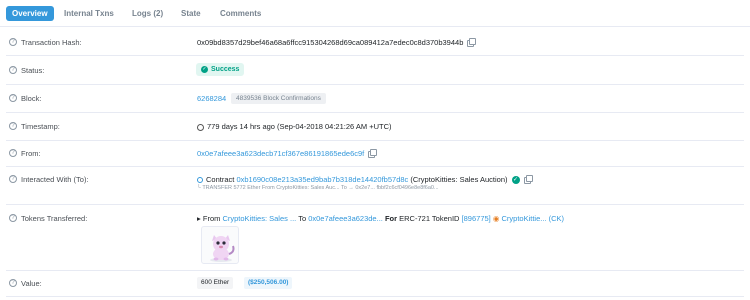  What do you see at coordinates (31, 98) in the screenshot?
I see `block-label: Block:` at bounding box center [31, 98].